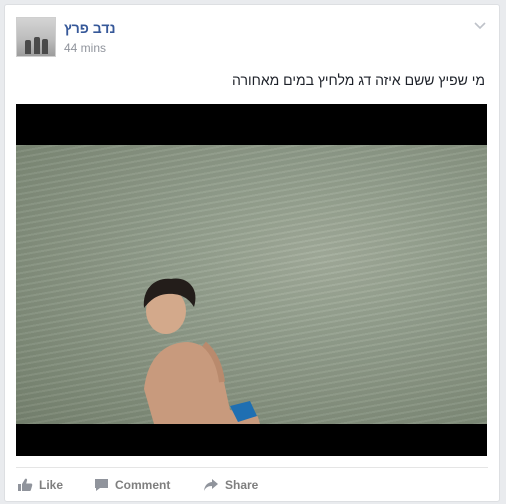 This screenshot has width=506, height=504. I want to click on like-button: Like, so click(40, 485).